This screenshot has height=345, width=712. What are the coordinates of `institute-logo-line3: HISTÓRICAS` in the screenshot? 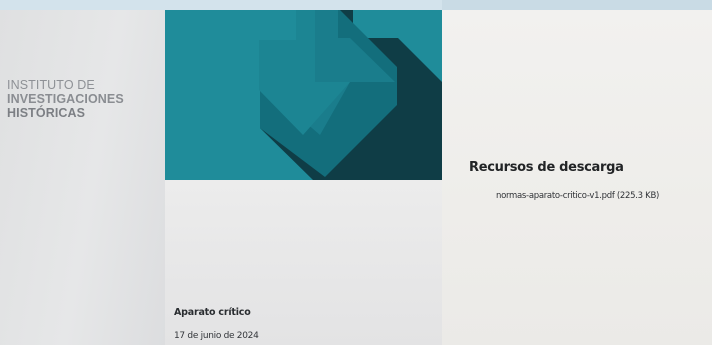 It's located at (46, 113).